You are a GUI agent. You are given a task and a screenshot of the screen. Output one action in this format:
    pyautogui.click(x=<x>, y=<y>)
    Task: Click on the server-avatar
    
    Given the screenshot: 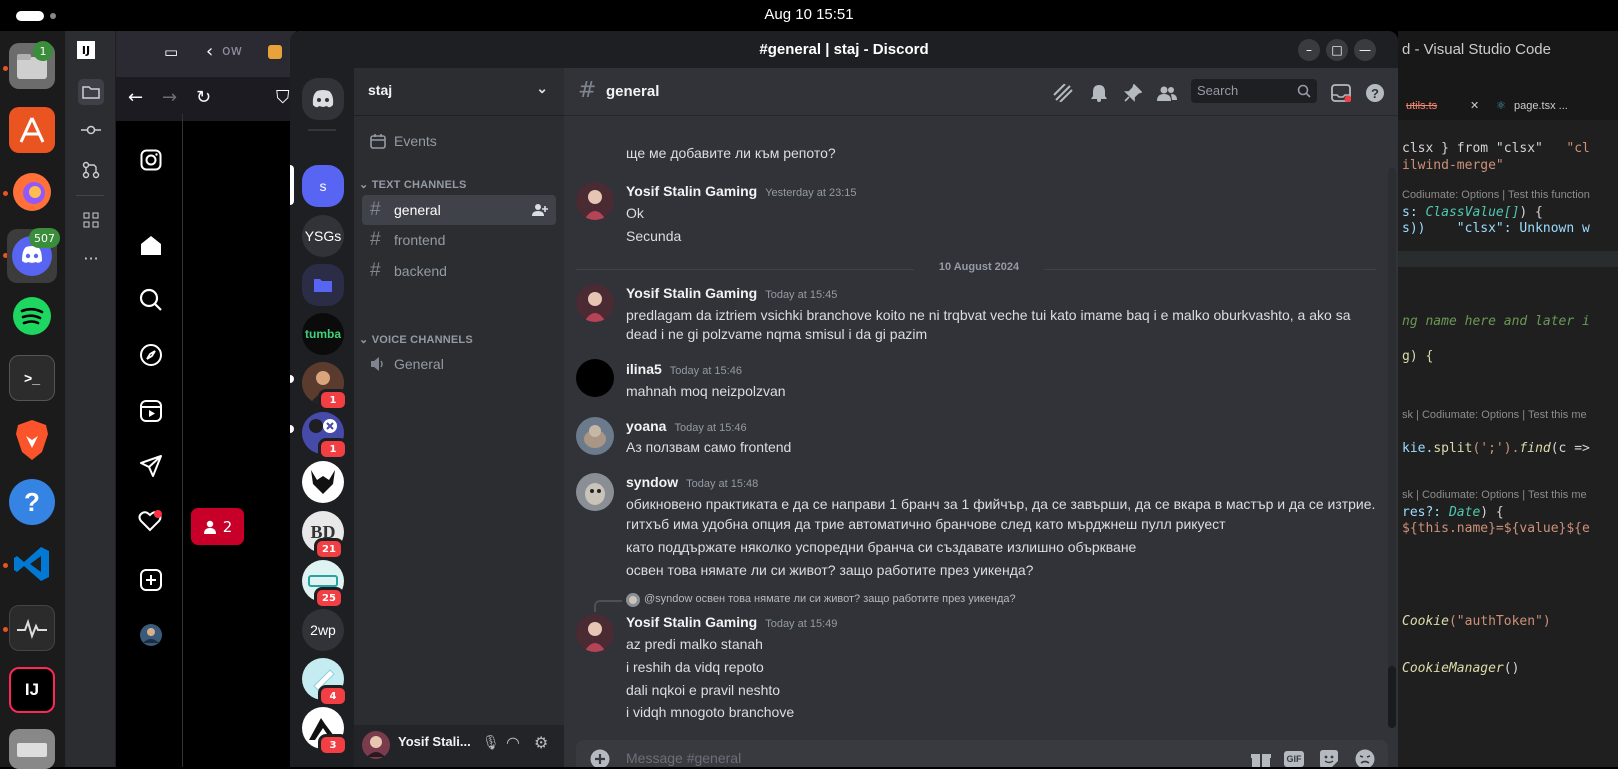 What is the action you would take?
    pyautogui.click(x=323, y=482)
    